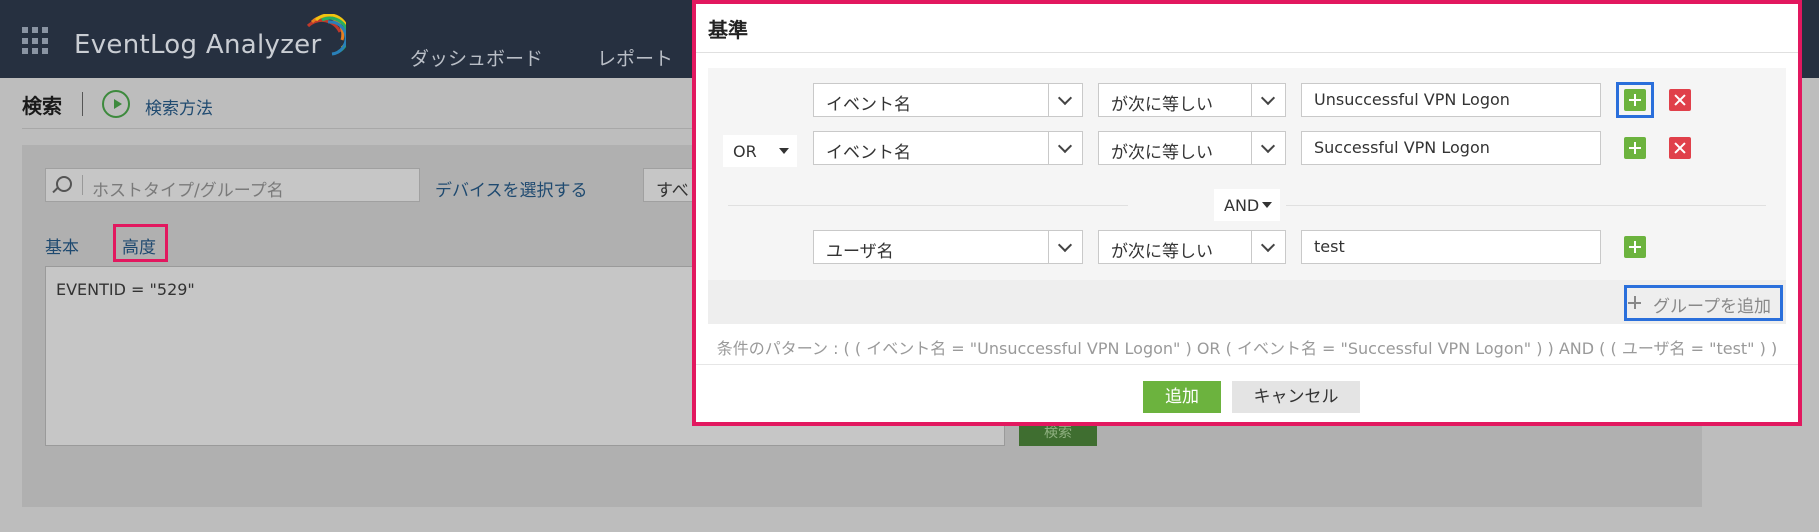 This screenshot has height=532, width=1819. Describe the element at coordinates (476, 57) in the screenshot. I see `nav-dashboard: ダッシュボード` at that location.